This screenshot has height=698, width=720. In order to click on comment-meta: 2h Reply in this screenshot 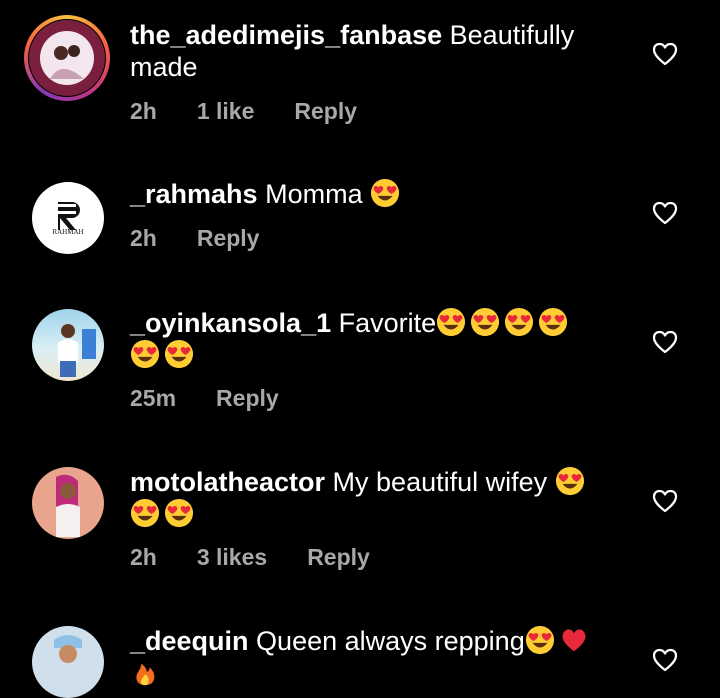, I will do `click(194, 238)`.